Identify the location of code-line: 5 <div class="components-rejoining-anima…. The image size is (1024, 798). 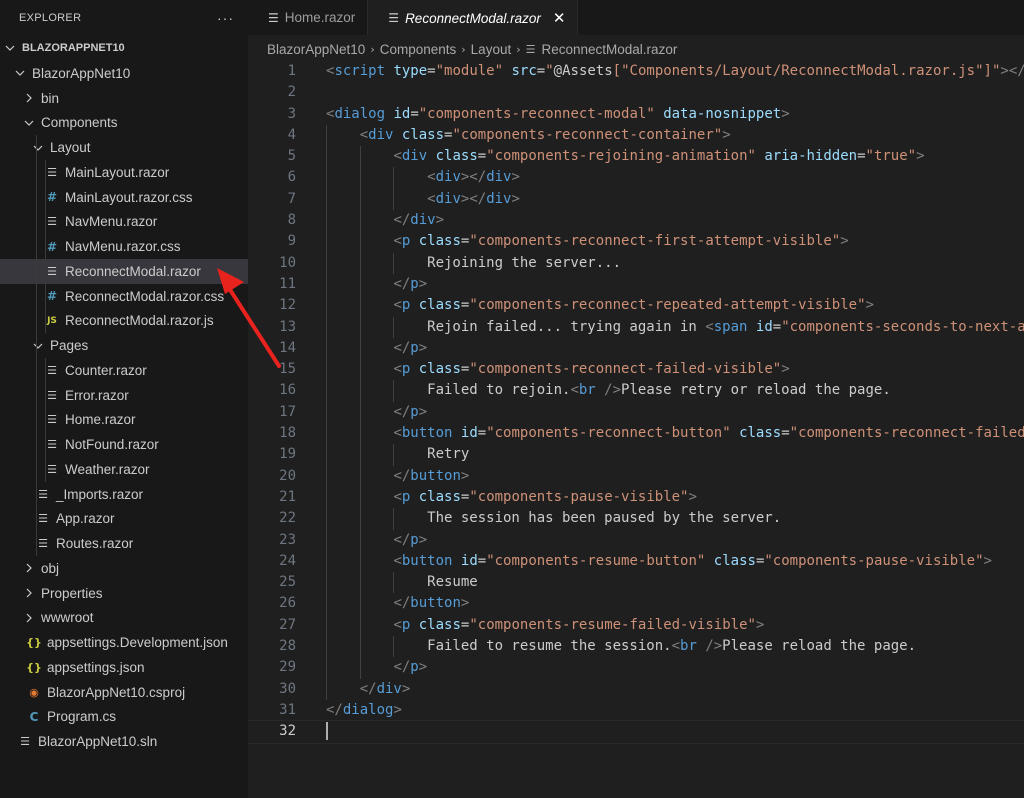
(636, 157).